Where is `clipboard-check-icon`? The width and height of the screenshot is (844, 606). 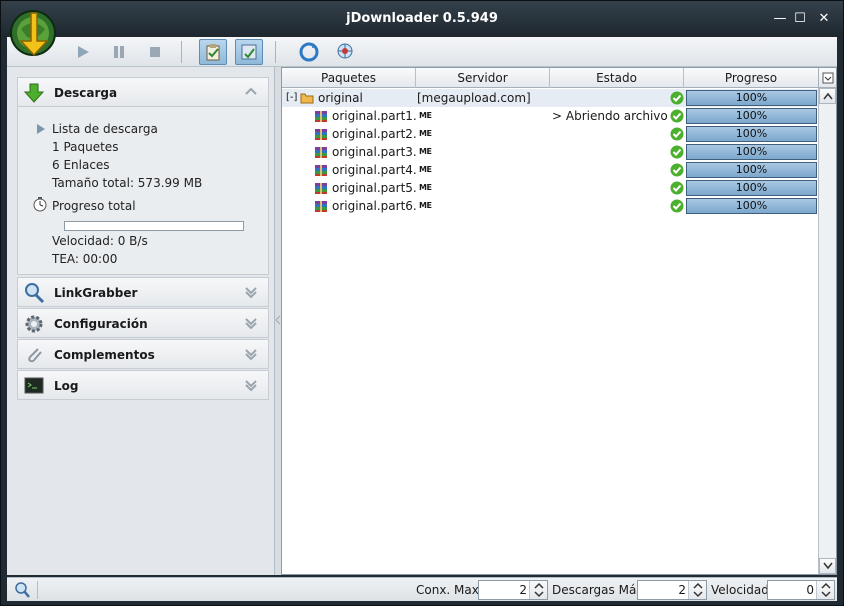 clipboard-check-icon is located at coordinates (213, 52).